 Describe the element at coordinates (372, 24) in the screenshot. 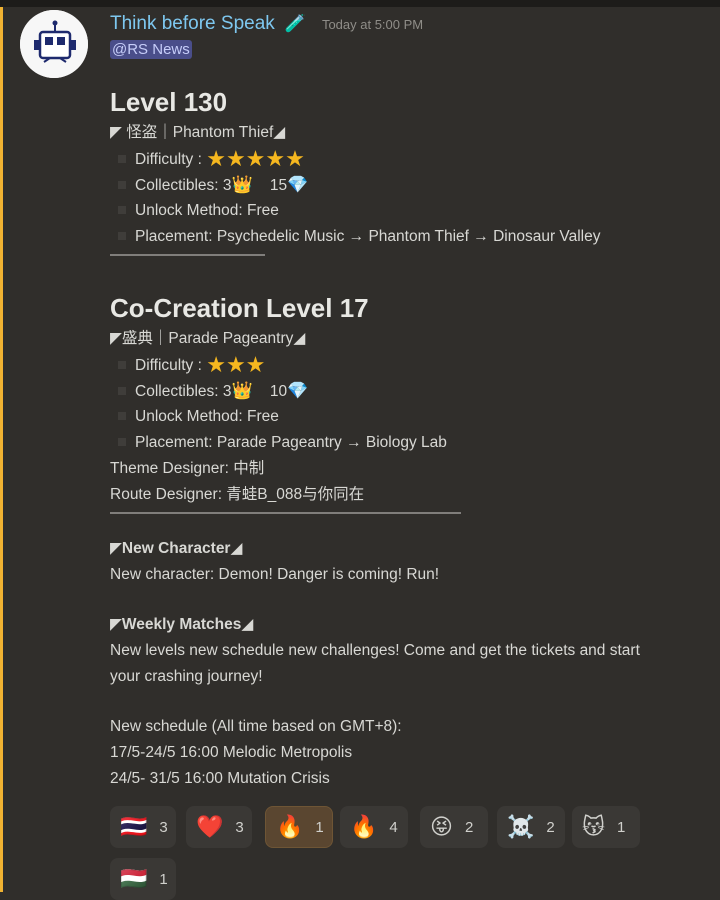

I see `timestamp: Today at 5:00 PM` at that location.